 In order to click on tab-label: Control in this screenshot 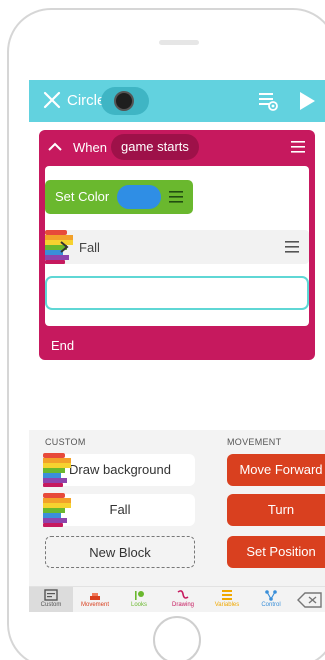, I will do `click(271, 605)`.